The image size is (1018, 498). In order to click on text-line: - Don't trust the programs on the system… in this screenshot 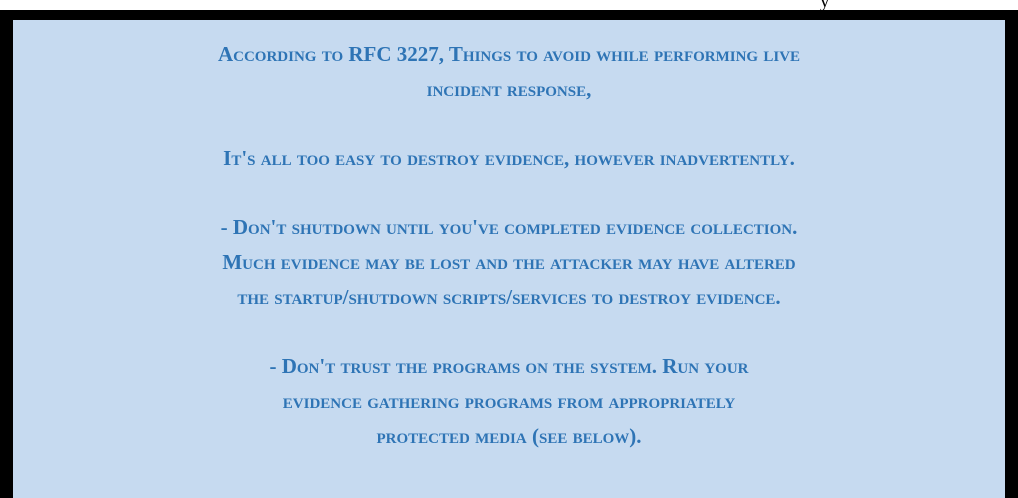, I will do `click(509, 366)`.